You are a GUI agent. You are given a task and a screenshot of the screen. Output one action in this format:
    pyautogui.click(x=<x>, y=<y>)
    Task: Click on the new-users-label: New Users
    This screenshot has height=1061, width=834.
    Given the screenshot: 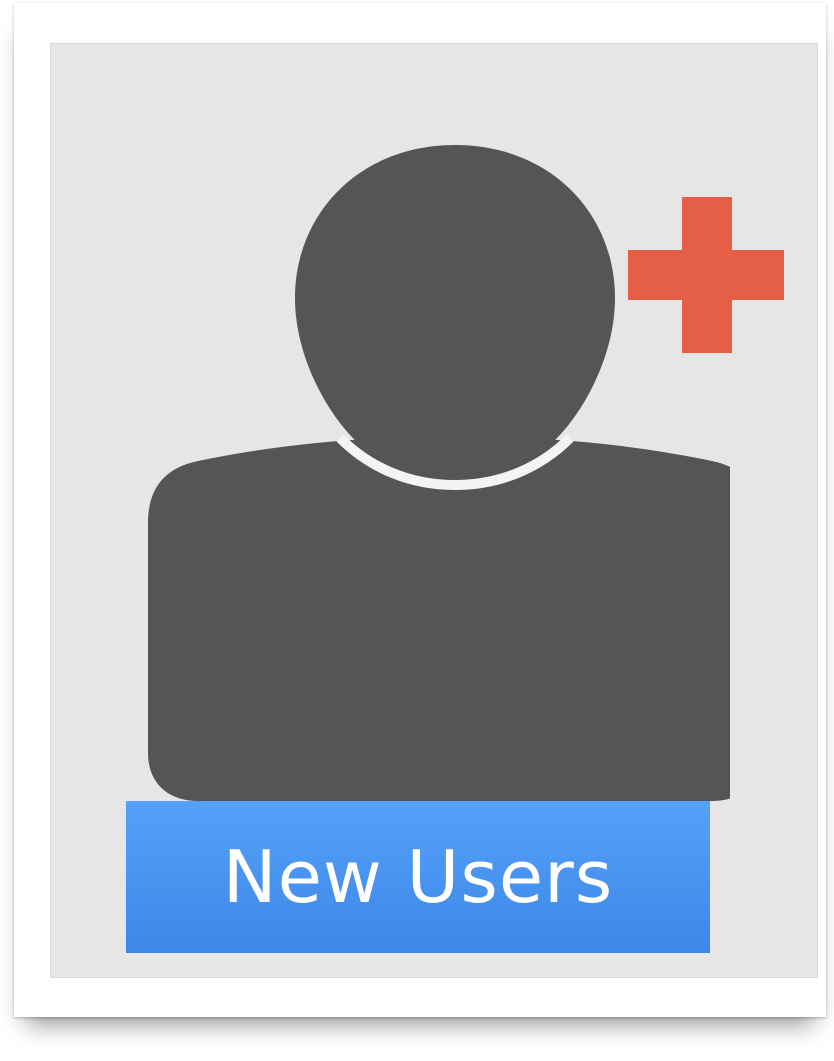 What is the action you would take?
    pyautogui.click(x=418, y=877)
    